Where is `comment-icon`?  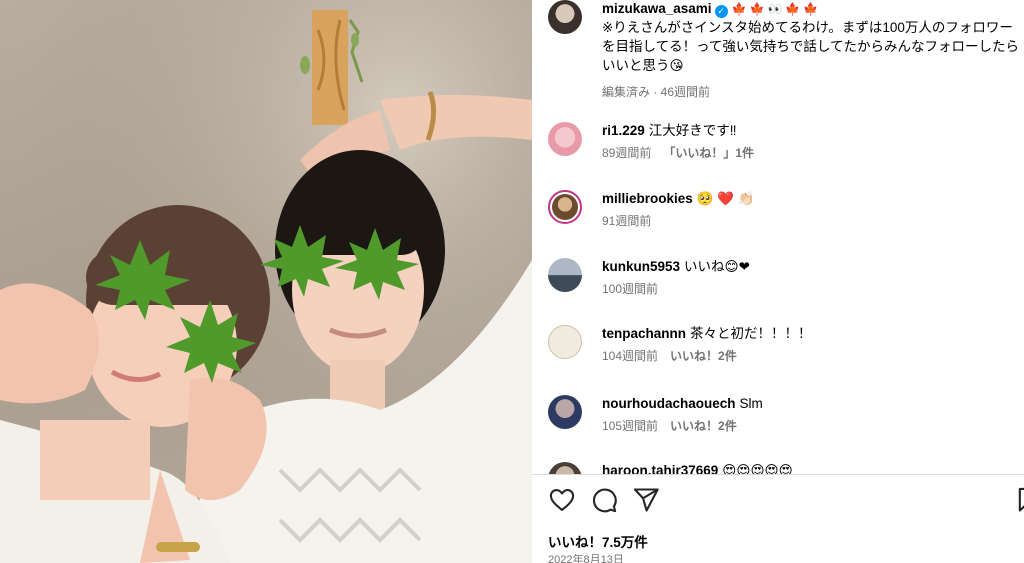
comment-icon is located at coordinates (604, 500).